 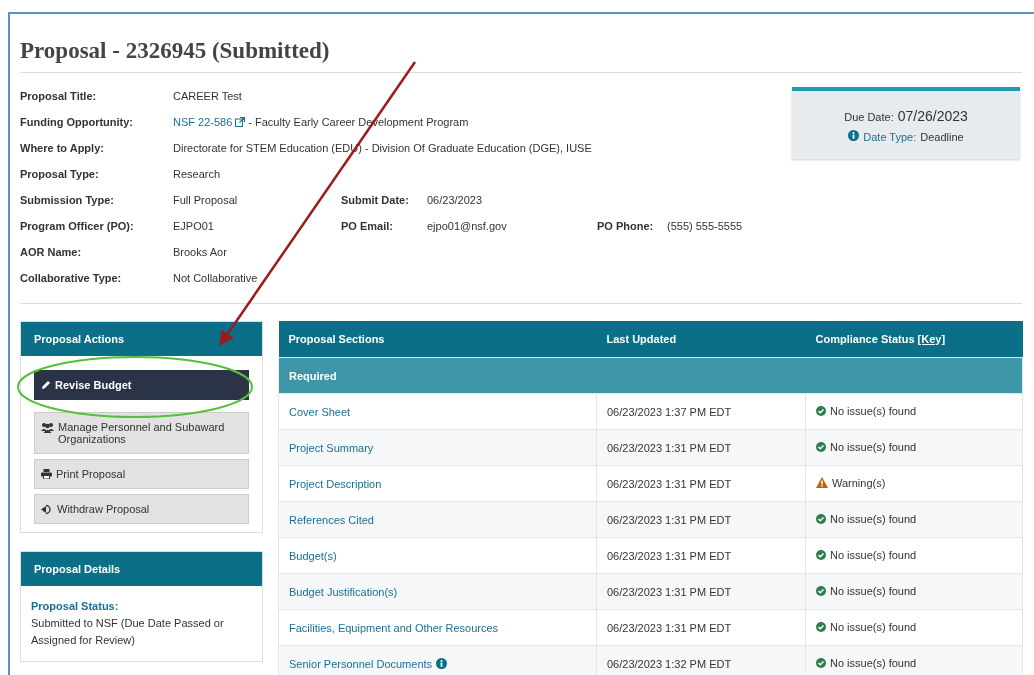 I want to click on panel-header: Proposal Actions, so click(x=141, y=339).